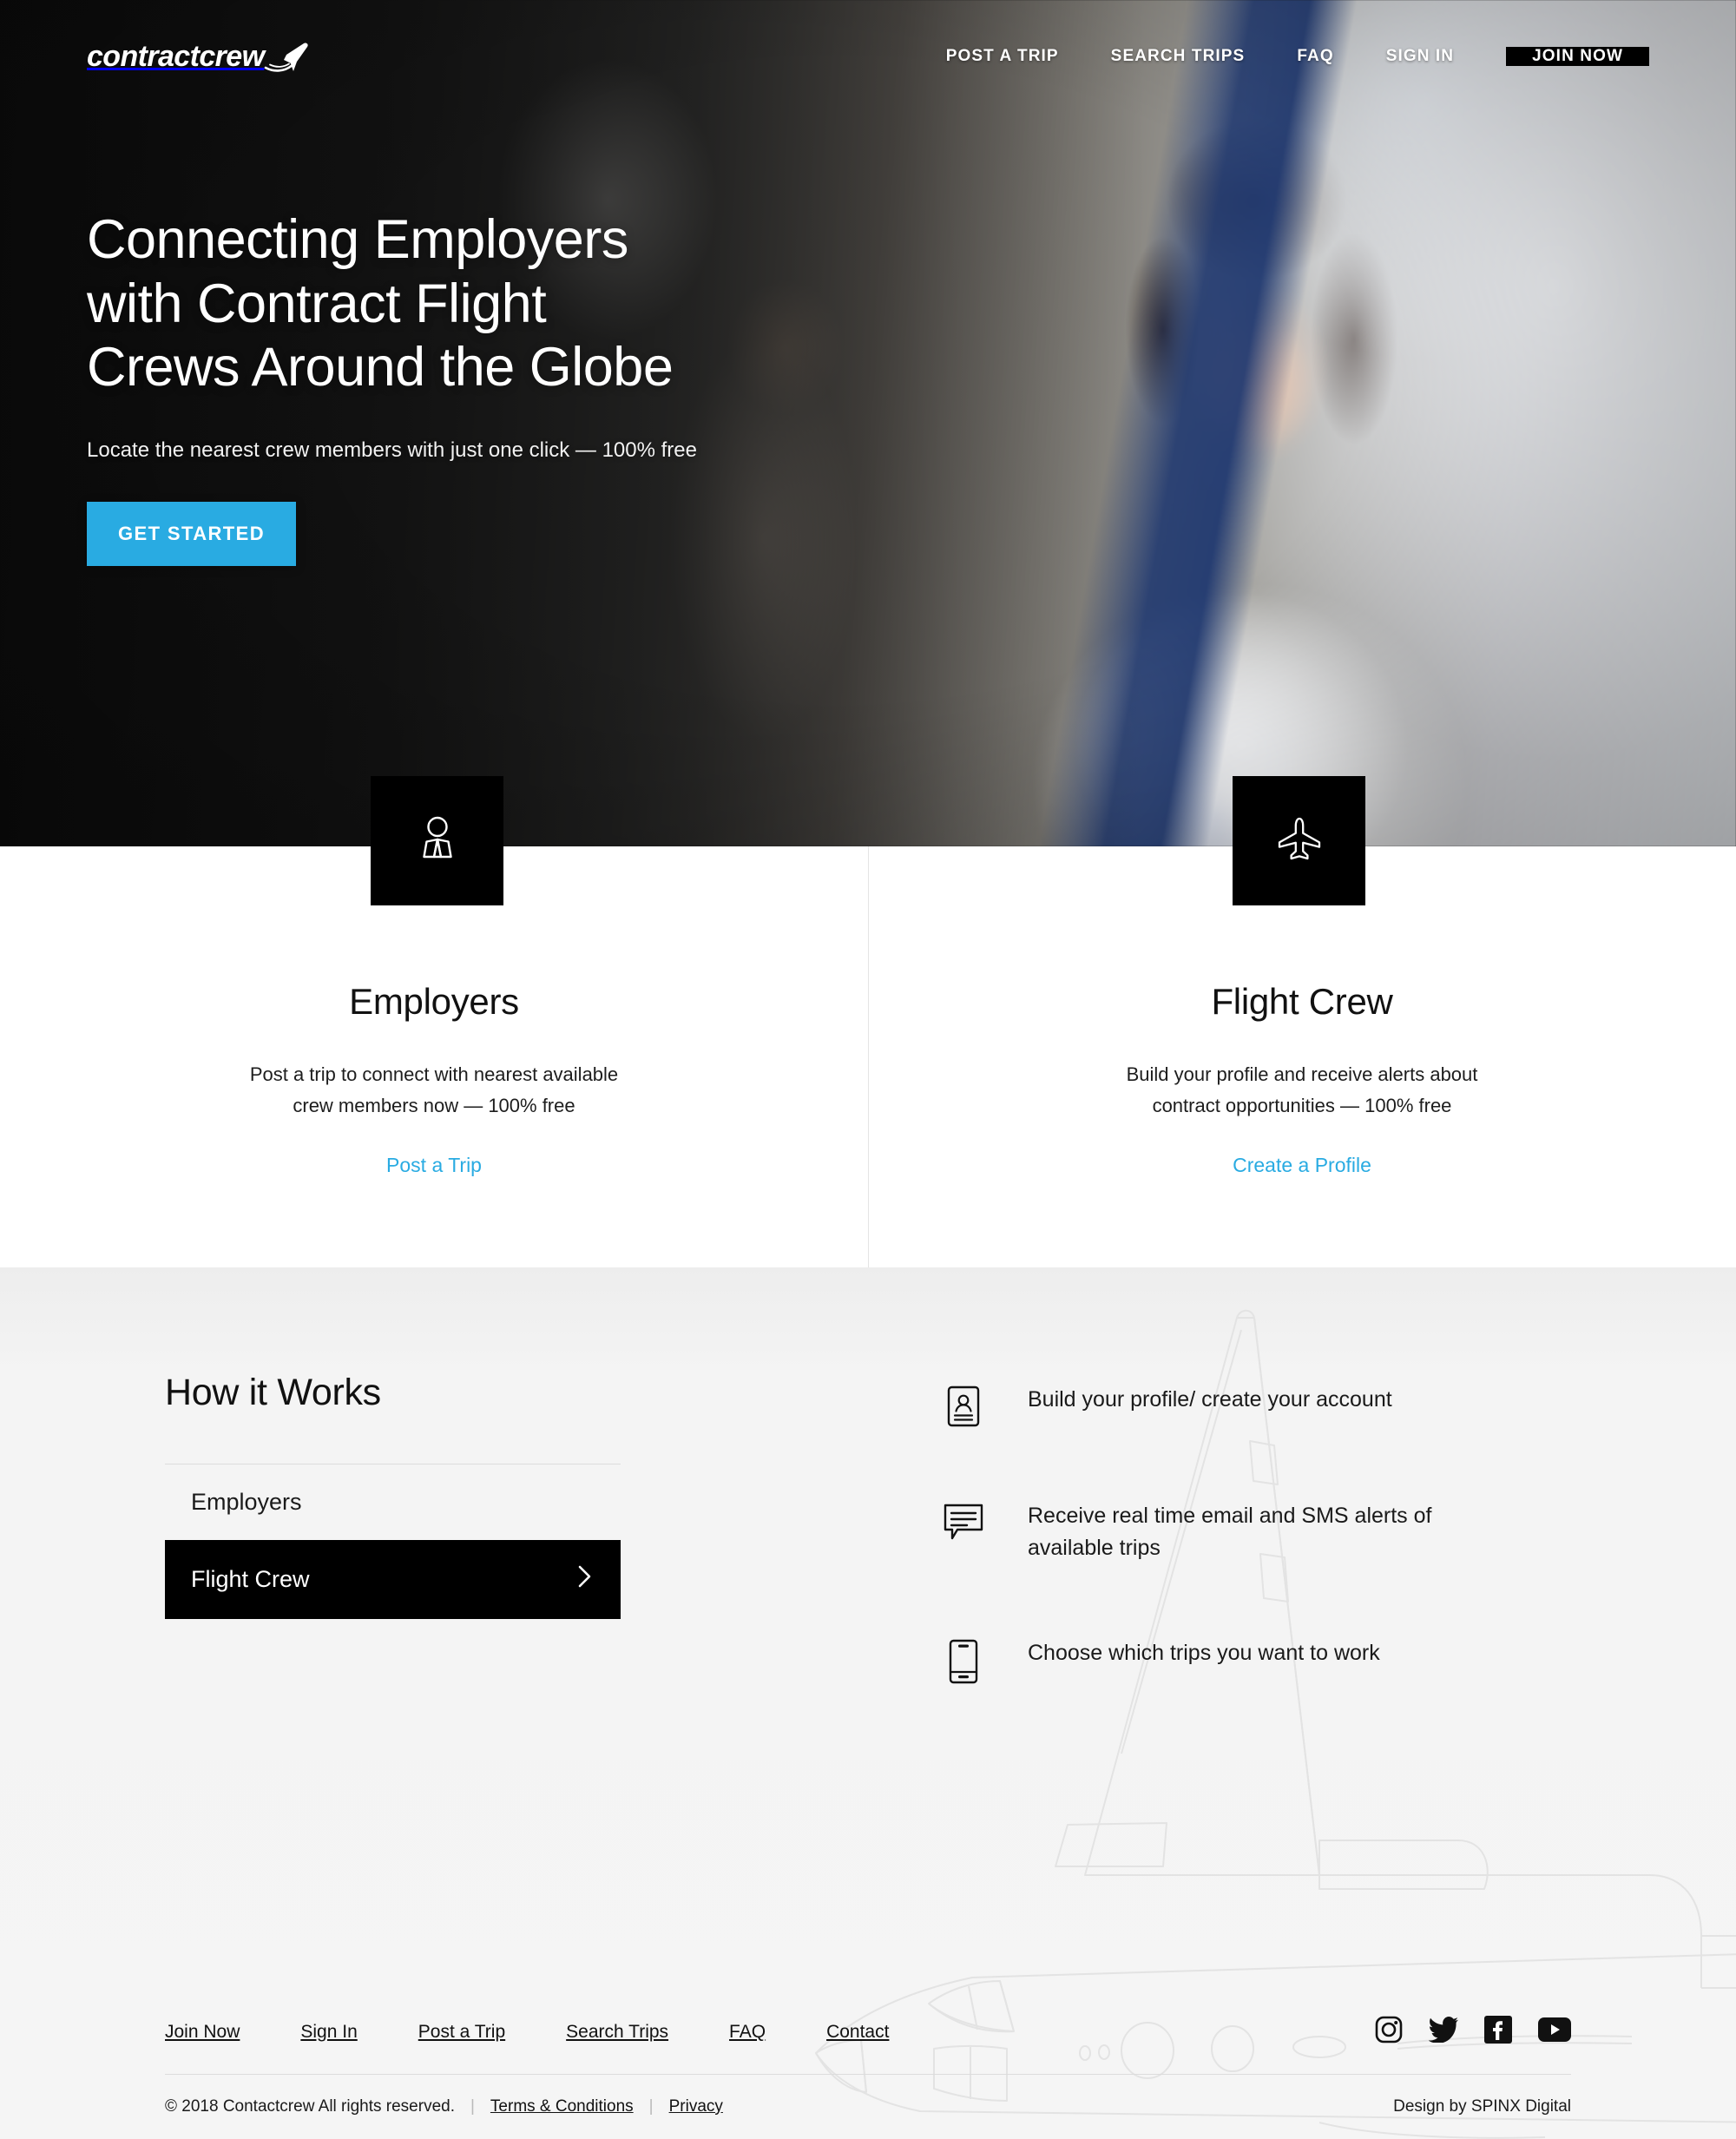  I want to click on employers-badge, so click(437, 840).